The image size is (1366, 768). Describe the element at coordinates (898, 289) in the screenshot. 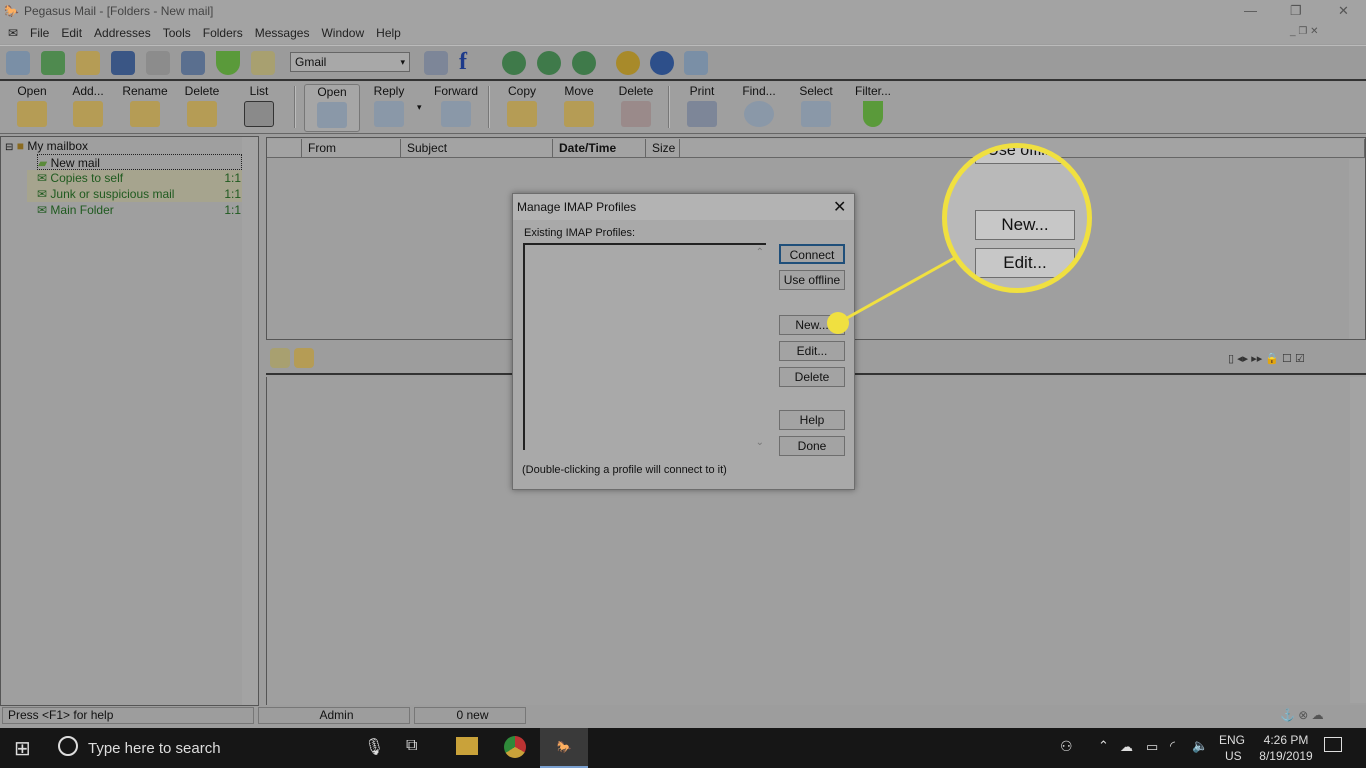

I see `callout-pointer` at that location.